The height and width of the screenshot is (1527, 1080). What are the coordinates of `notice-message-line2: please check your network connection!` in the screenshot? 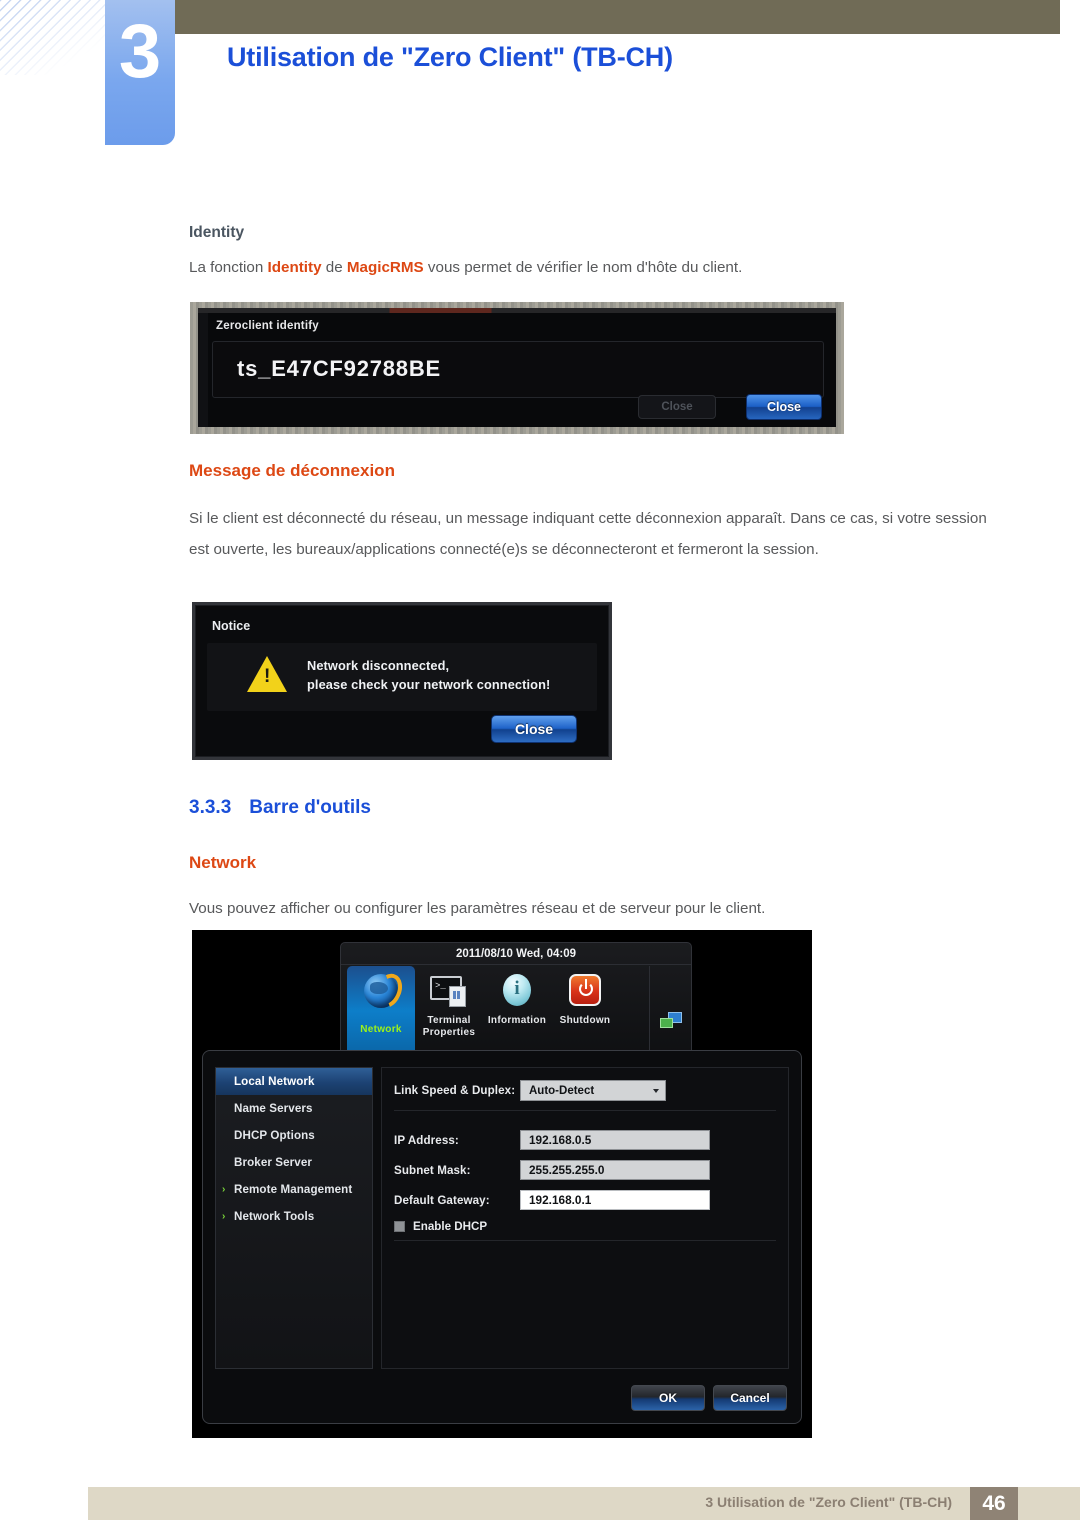 It's located at (429, 684).